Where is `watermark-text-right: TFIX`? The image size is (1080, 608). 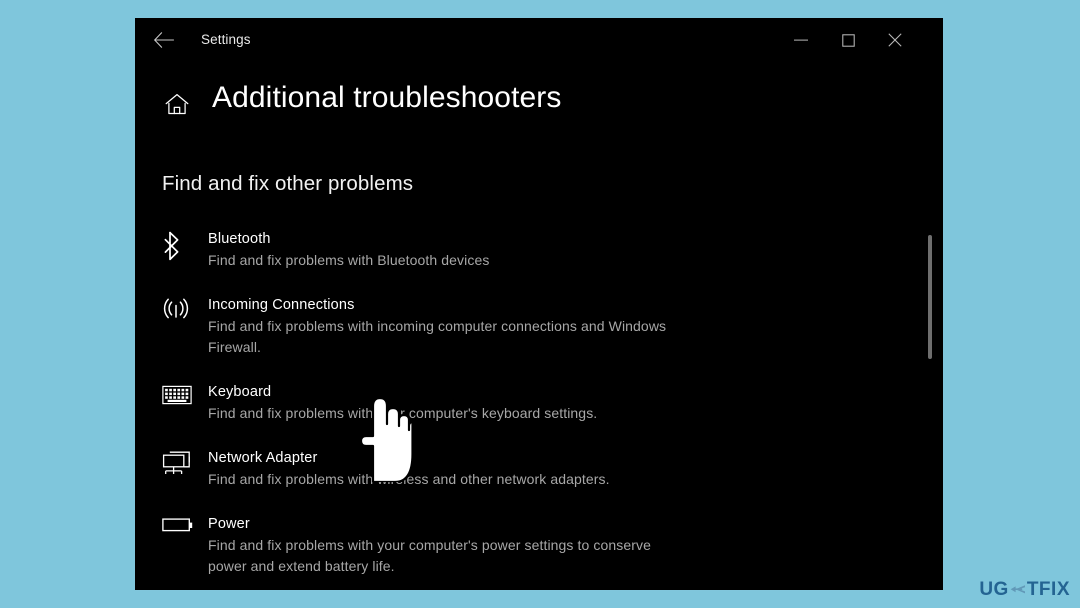
watermark-text-right: TFIX is located at coordinates (1048, 589).